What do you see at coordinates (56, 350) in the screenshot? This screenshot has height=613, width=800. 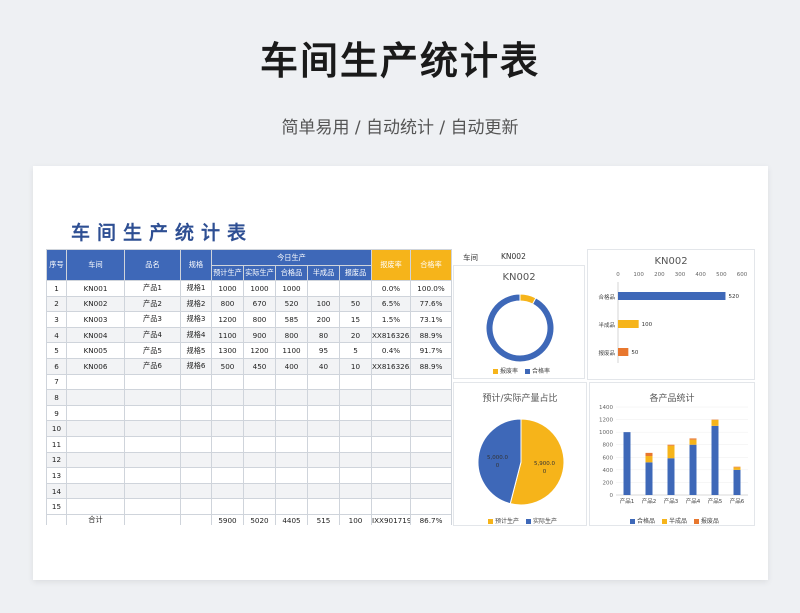 I see `cell-index: 5` at bounding box center [56, 350].